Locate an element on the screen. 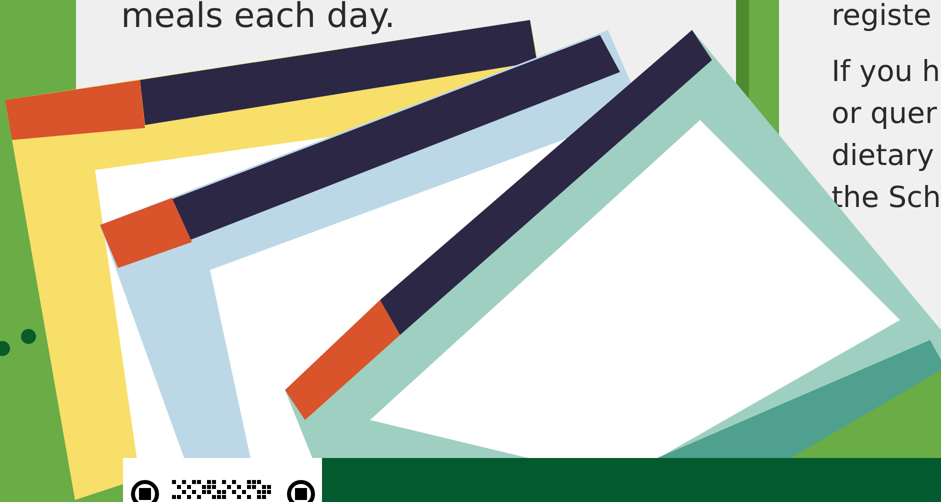 The image size is (941, 502). side-paragraph: If you h or quer dietary the Sch is located at coordinates (886, 134).